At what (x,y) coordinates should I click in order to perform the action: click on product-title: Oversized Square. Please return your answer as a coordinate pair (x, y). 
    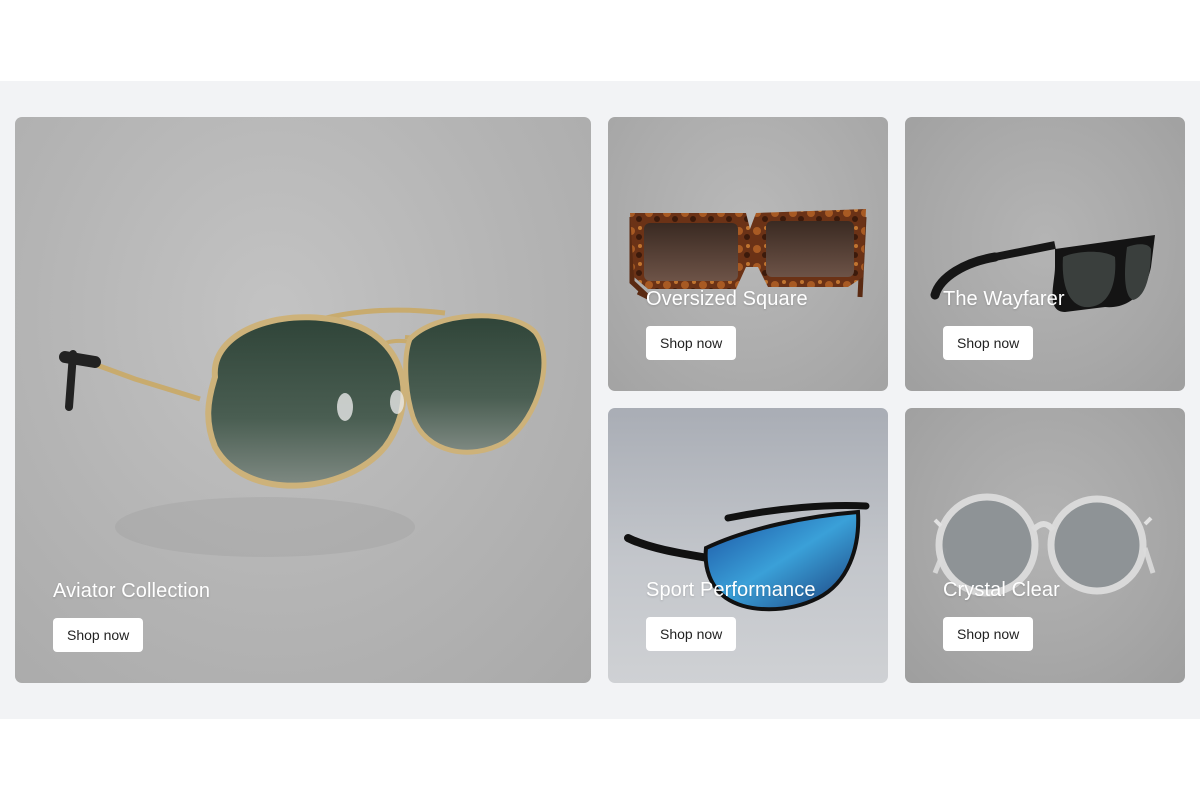
    Looking at the image, I should click on (727, 299).